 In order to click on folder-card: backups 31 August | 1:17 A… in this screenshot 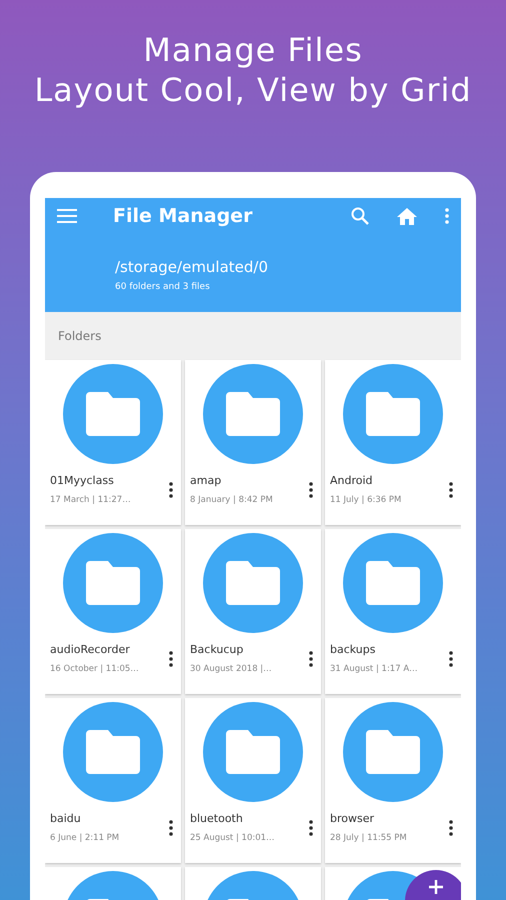, I will do `click(393, 611)`.